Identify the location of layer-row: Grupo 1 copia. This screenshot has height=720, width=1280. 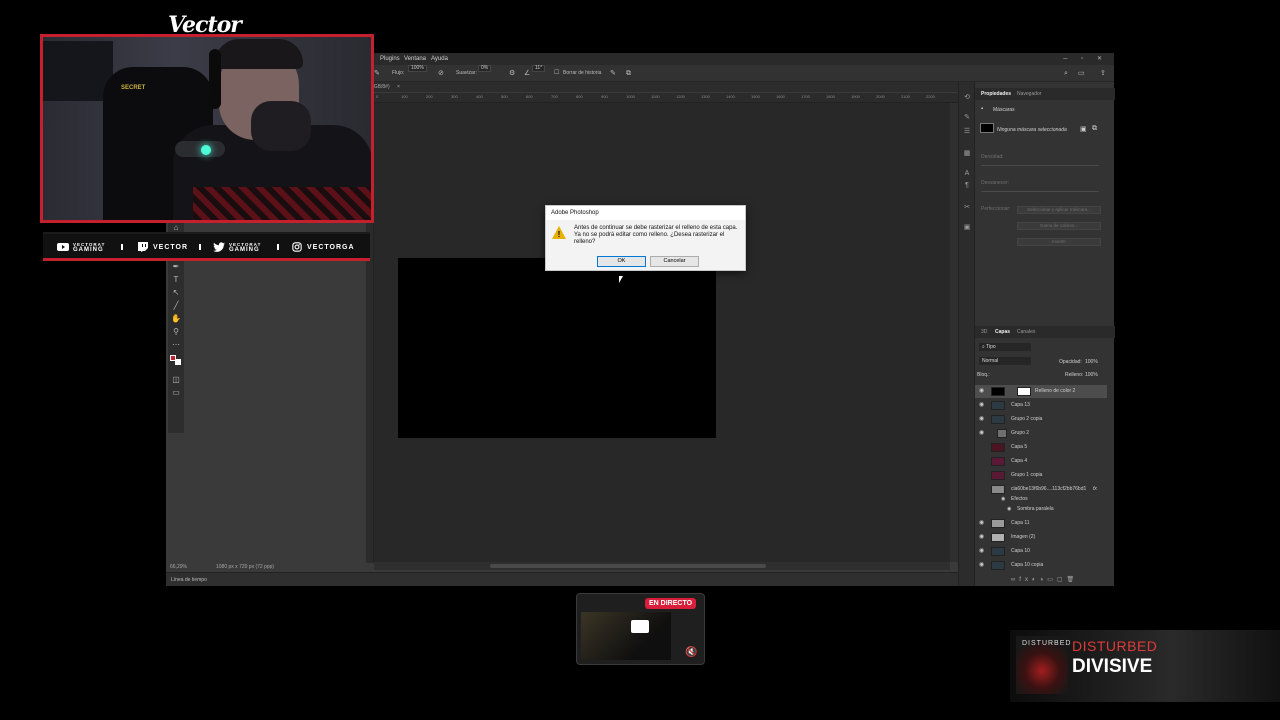
(1041, 475).